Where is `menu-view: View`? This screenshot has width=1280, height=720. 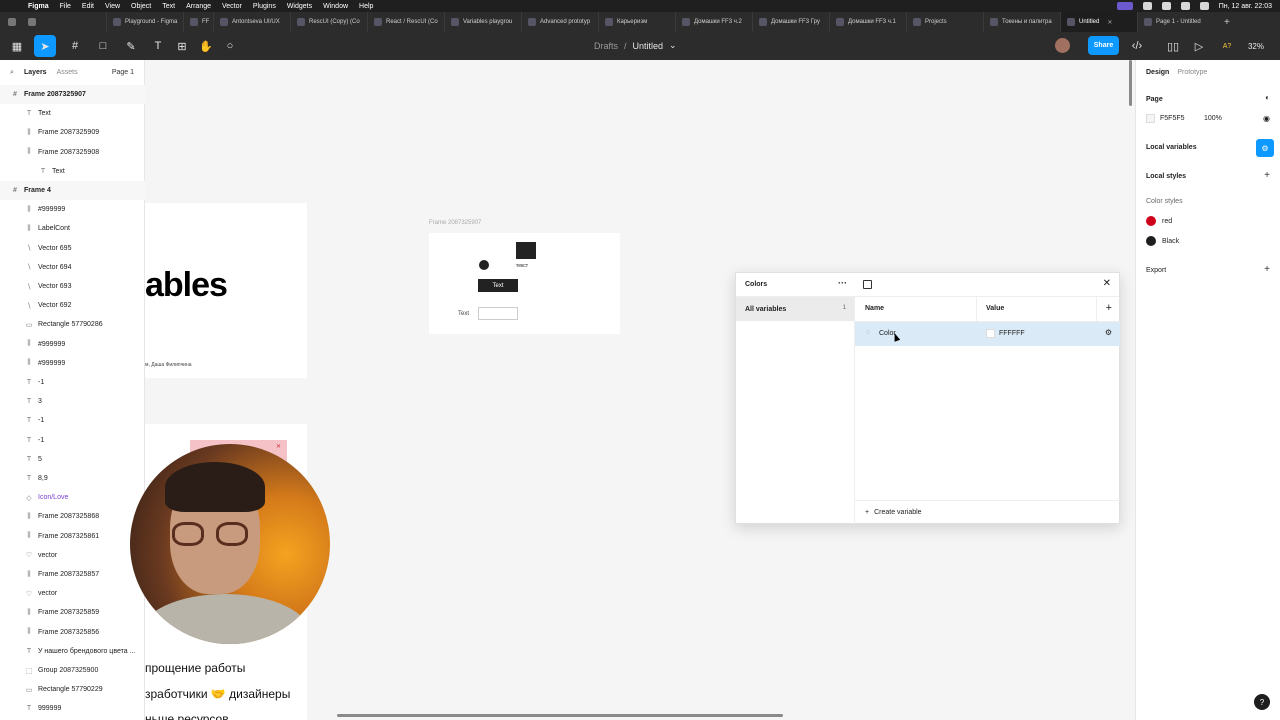
menu-view: View is located at coordinates (112, 6).